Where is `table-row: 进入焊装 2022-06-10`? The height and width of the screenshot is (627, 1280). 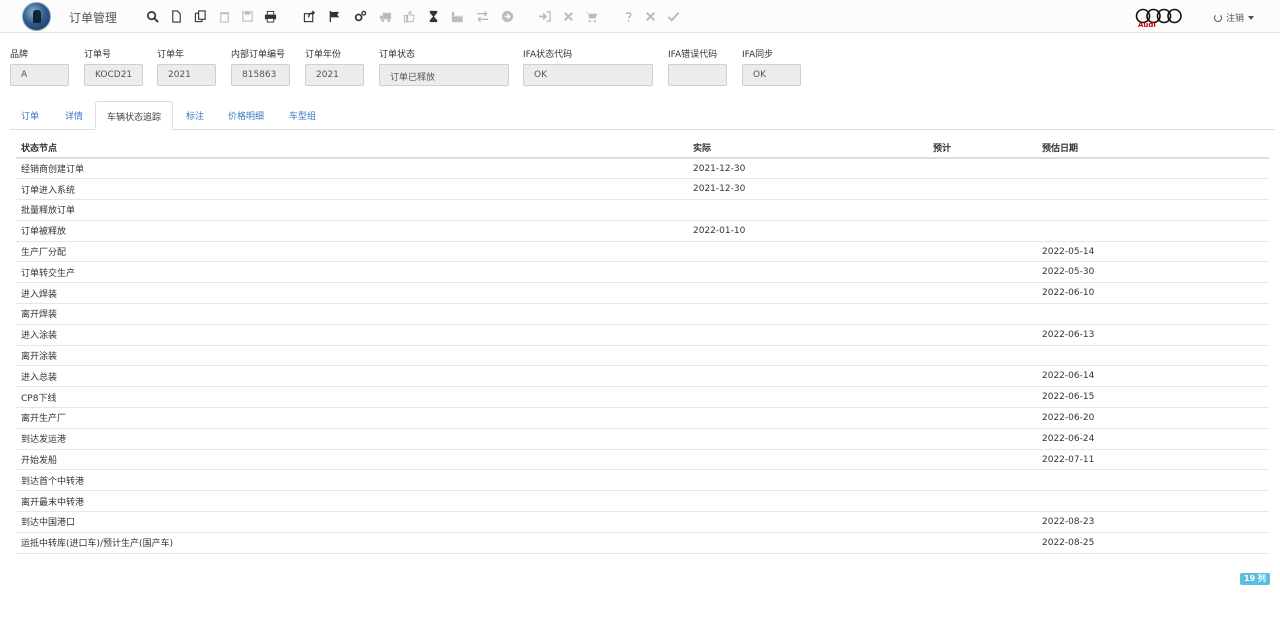
table-row: 进入焊装 2022-06-10 is located at coordinates (642, 293).